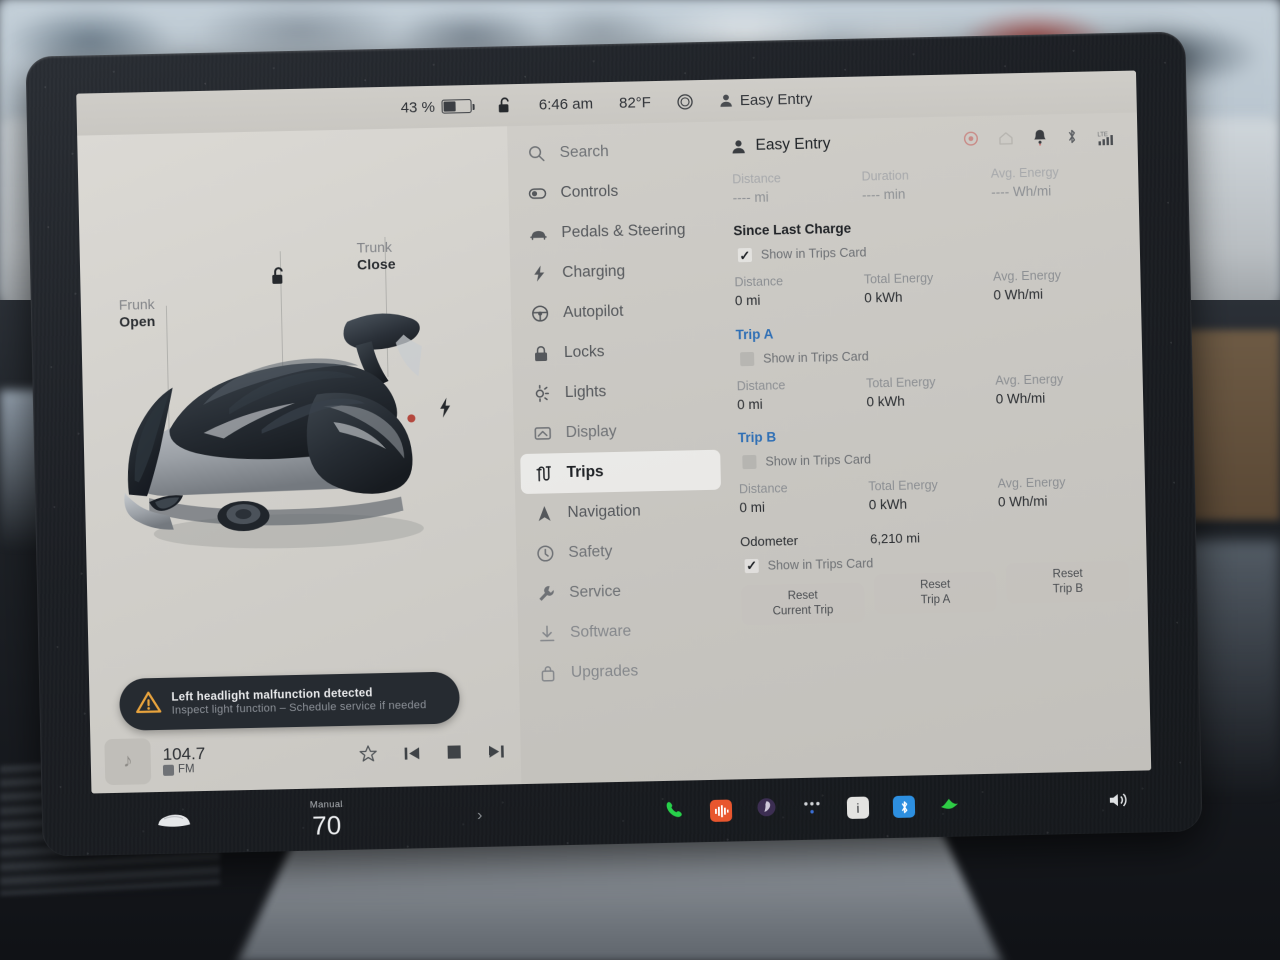  I want to click on climate-temperature-control: Manual 70, so click(326, 819).